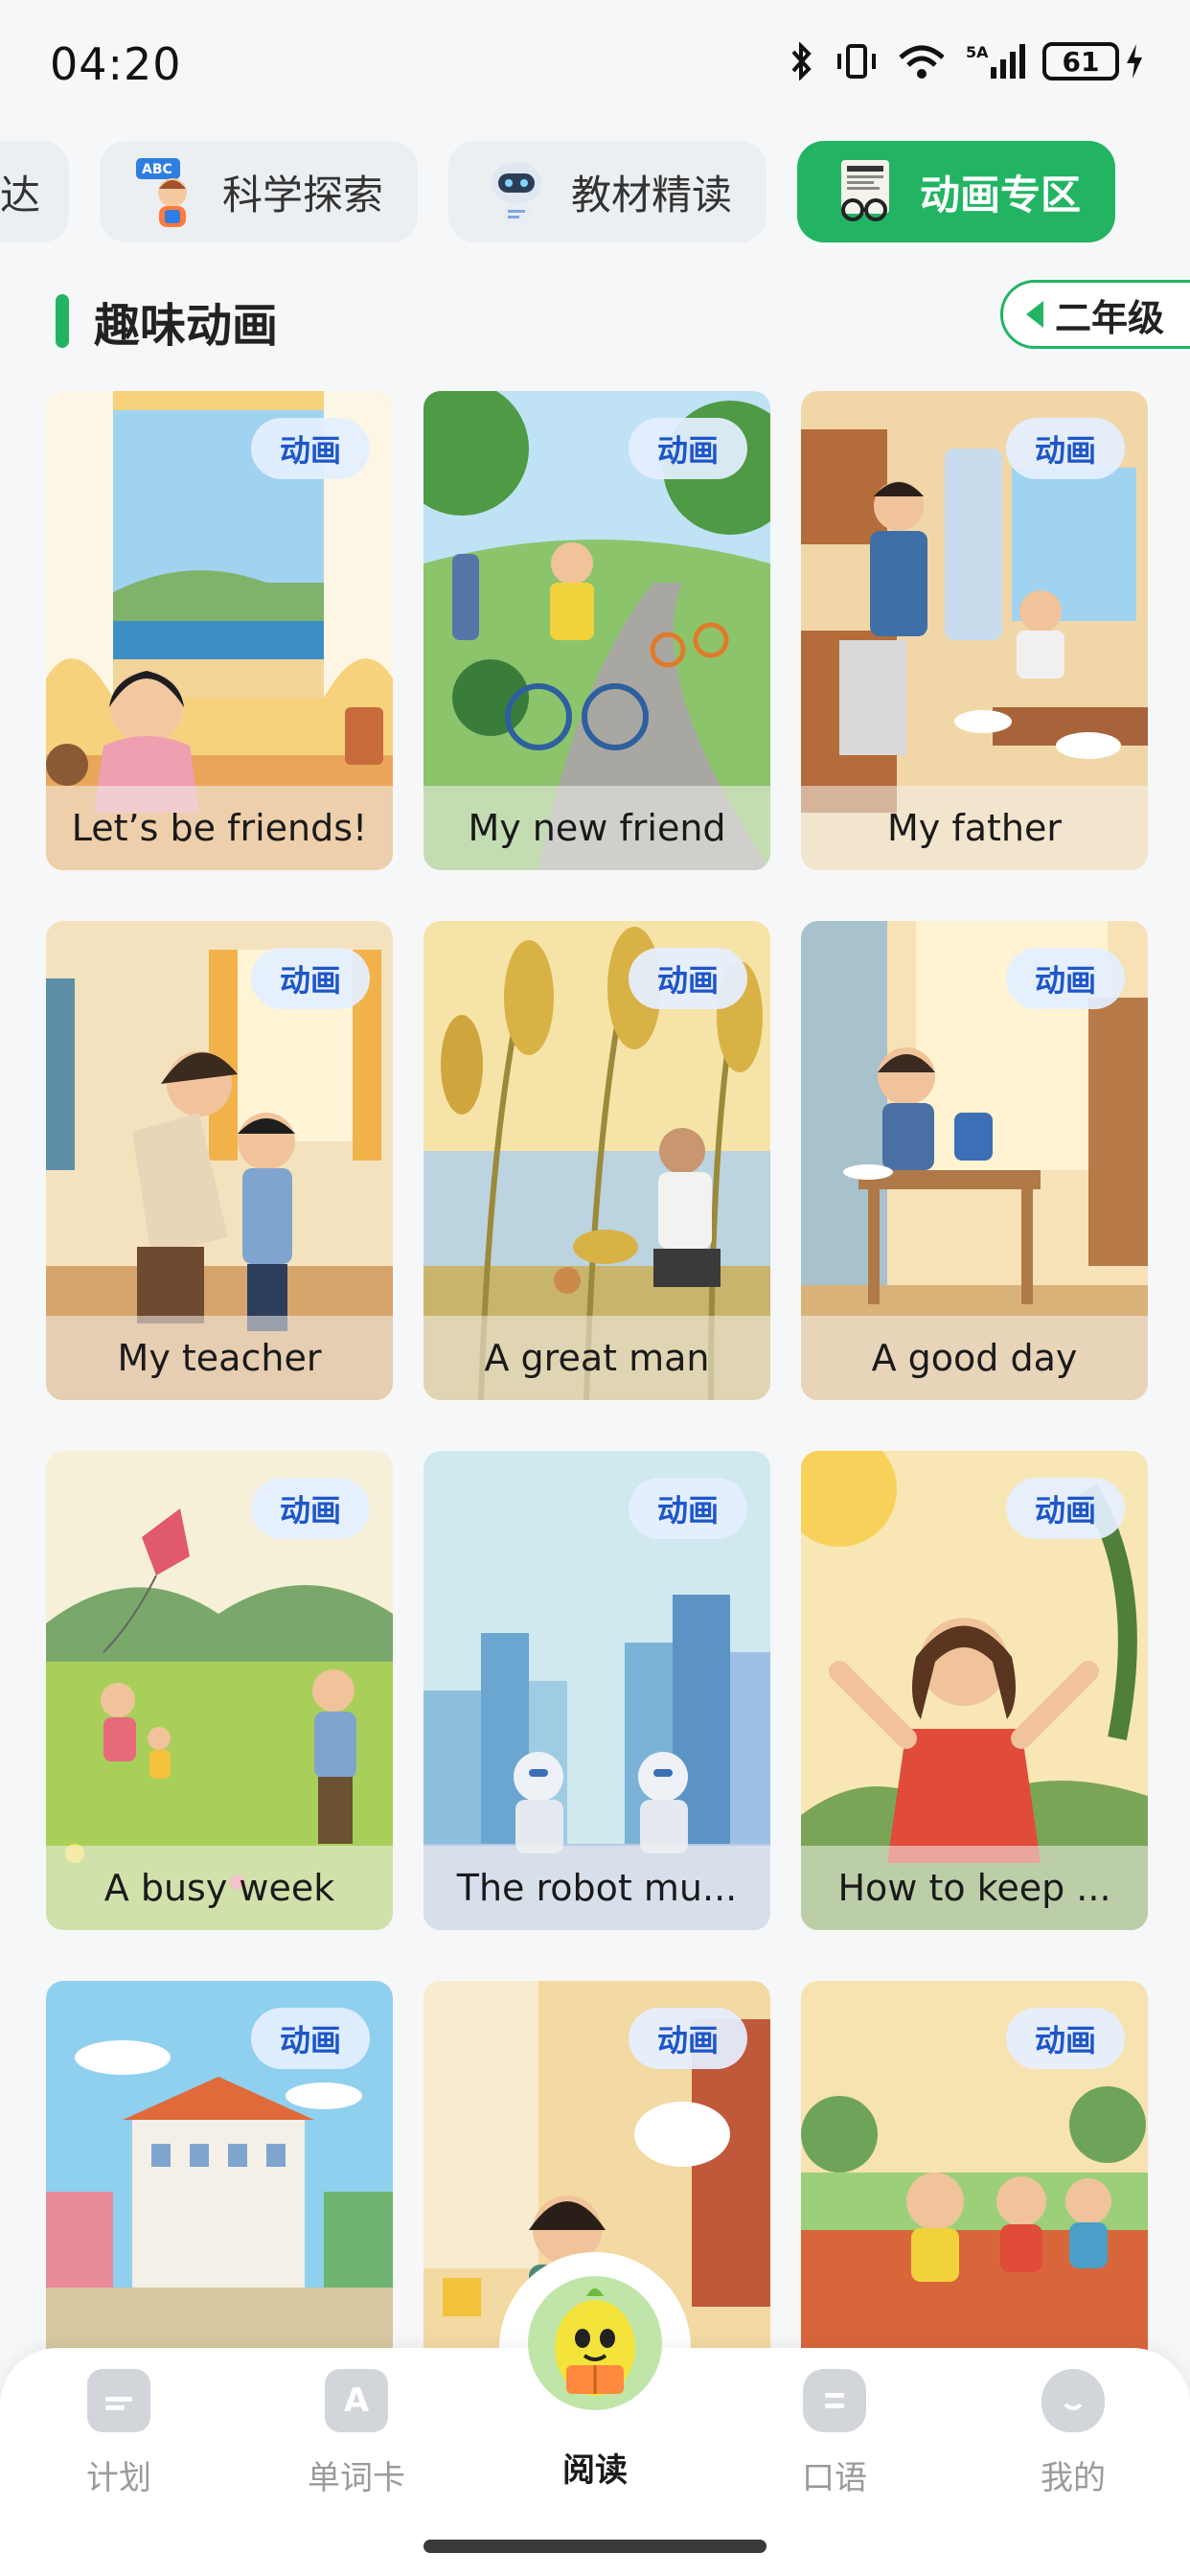 The image size is (1190, 2576). I want to click on tab-textbook: 教材精读, so click(607, 191).